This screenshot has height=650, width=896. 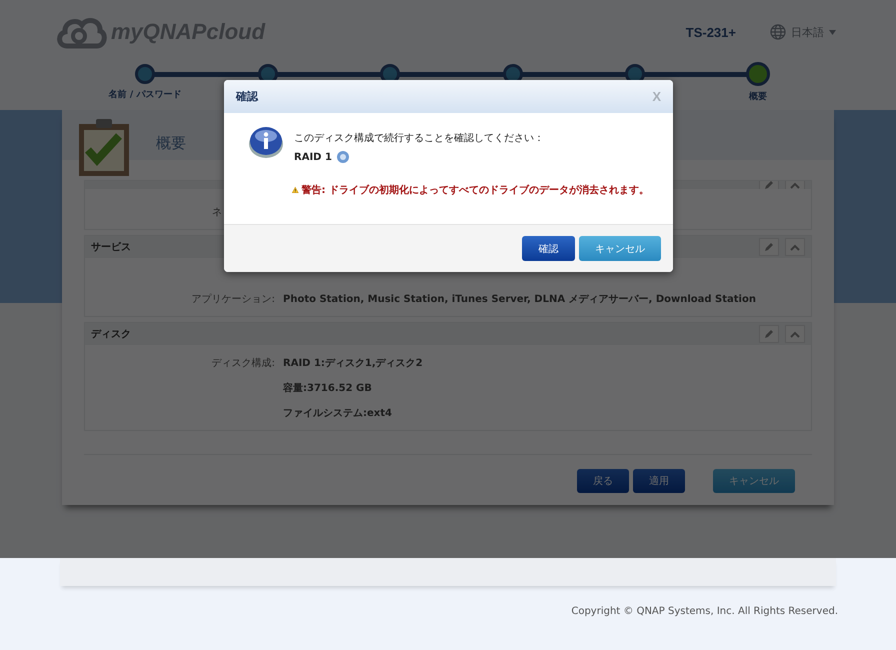 What do you see at coordinates (338, 413) in the screenshot?
I see `field-value: ファイルシステム:ext4` at bounding box center [338, 413].